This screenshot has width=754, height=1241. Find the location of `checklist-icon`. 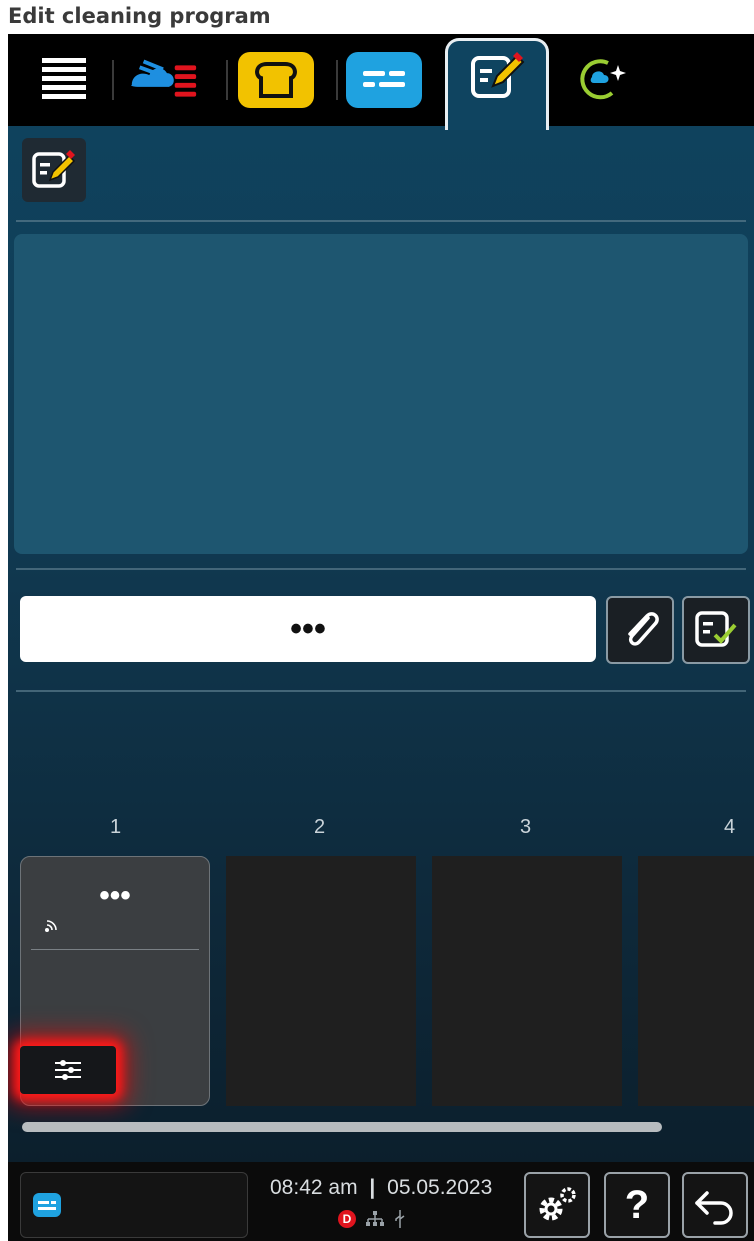

checklist-icon is located at coordinates (716, 629).